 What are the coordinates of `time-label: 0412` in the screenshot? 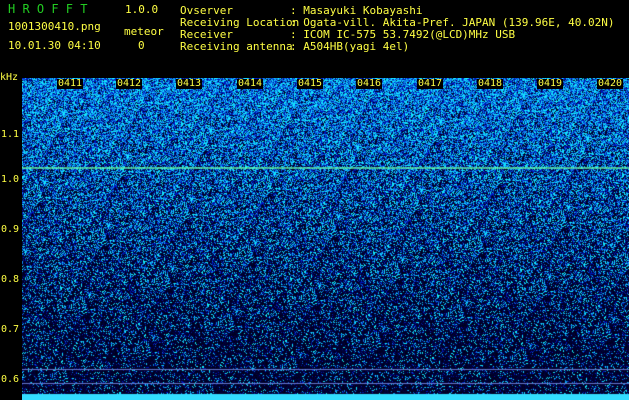 It's located at (129, 83).